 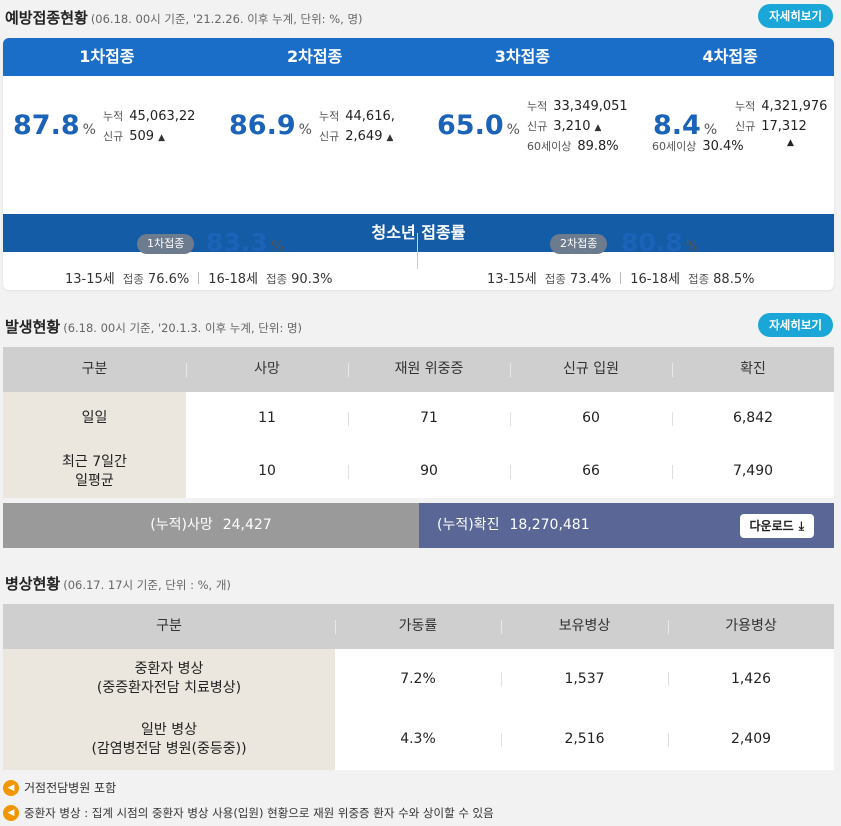 I want to click on teen-dose-2-badge: 2차접종, so click(x=579, y=244).